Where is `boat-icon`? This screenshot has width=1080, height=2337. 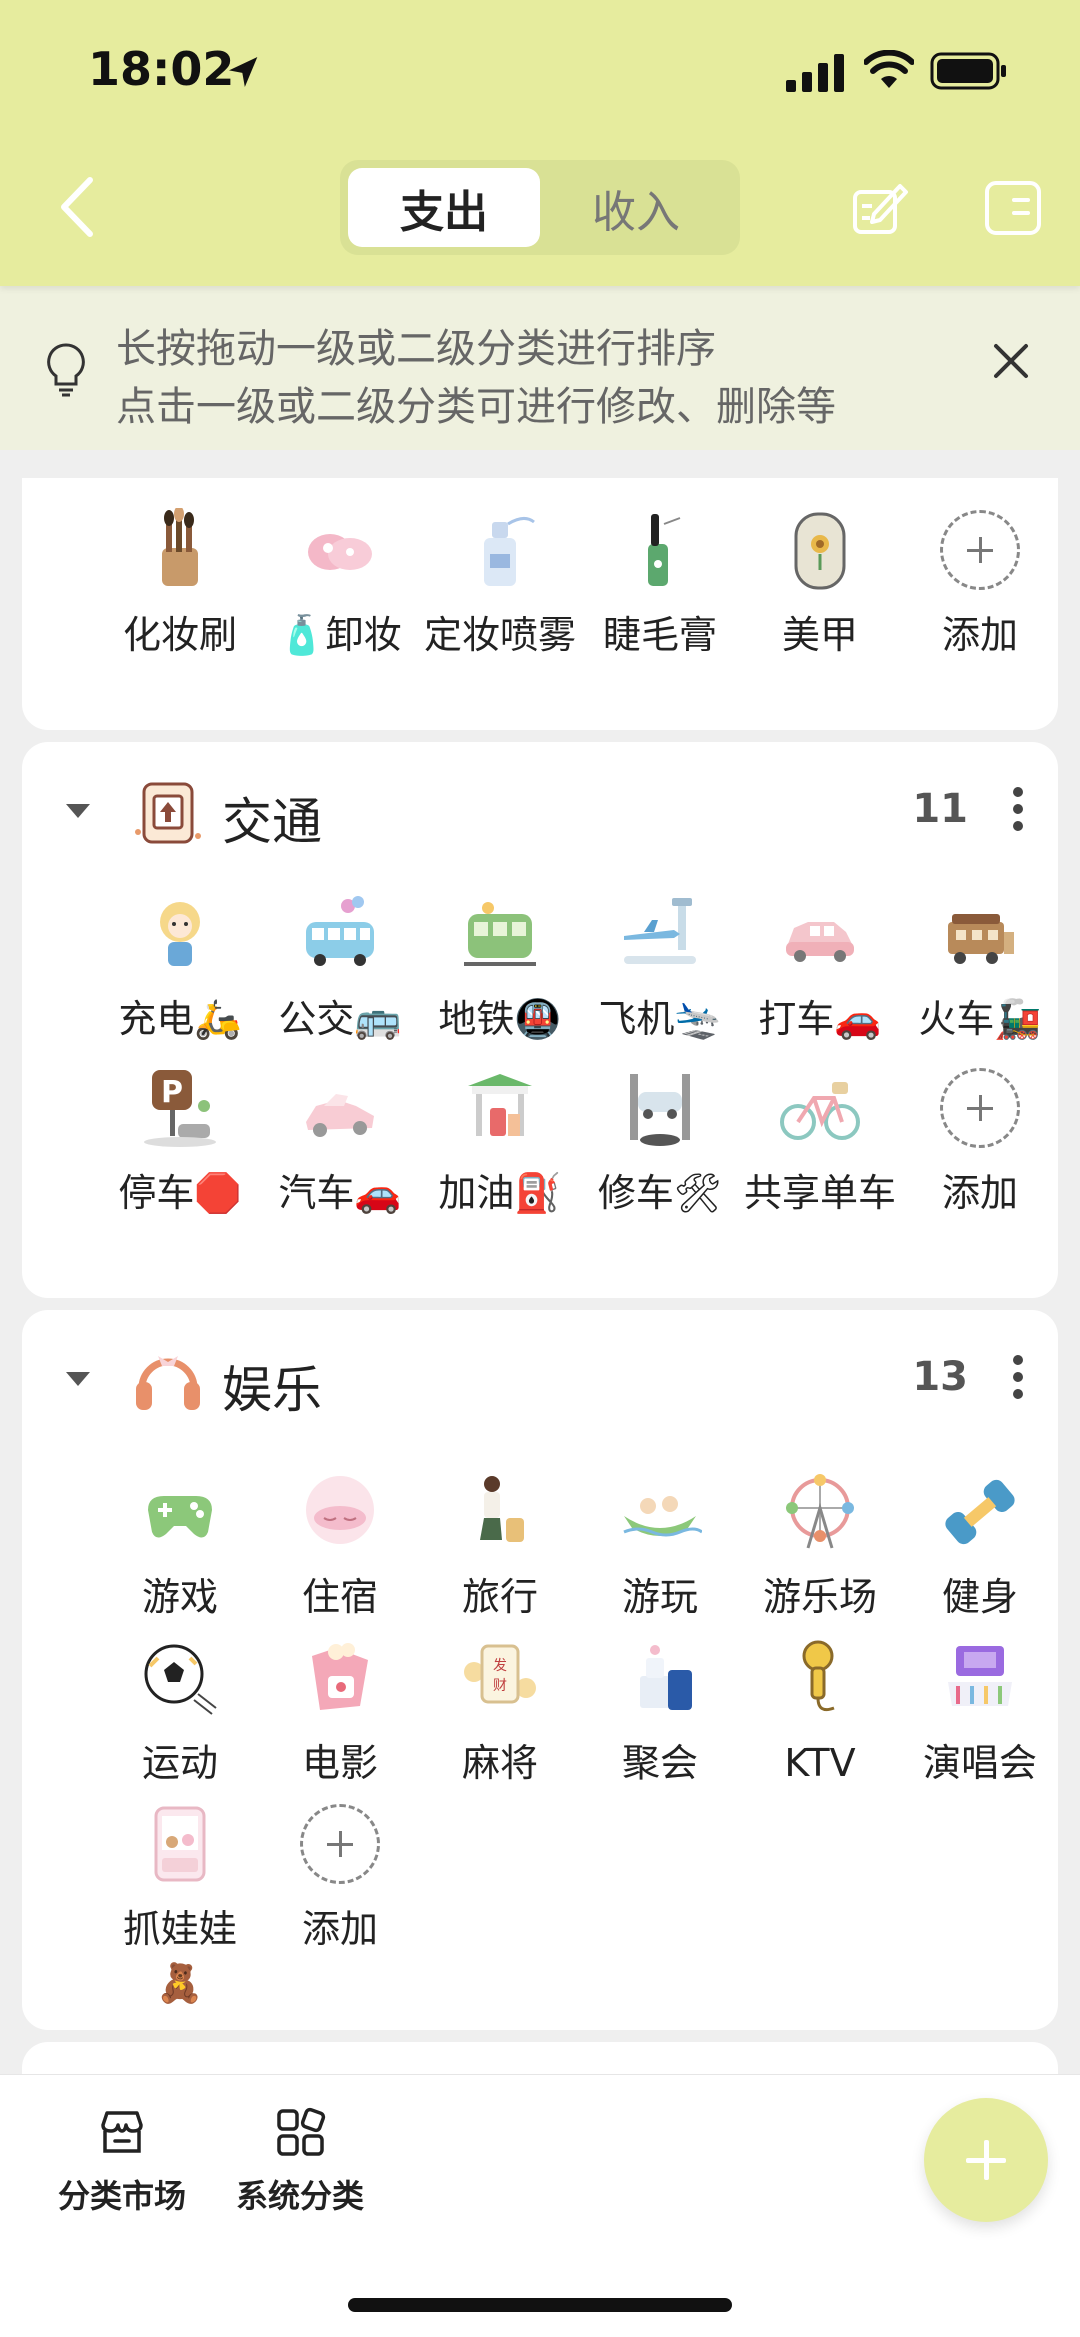 boat-icon is located at coordinates (662, 1516).